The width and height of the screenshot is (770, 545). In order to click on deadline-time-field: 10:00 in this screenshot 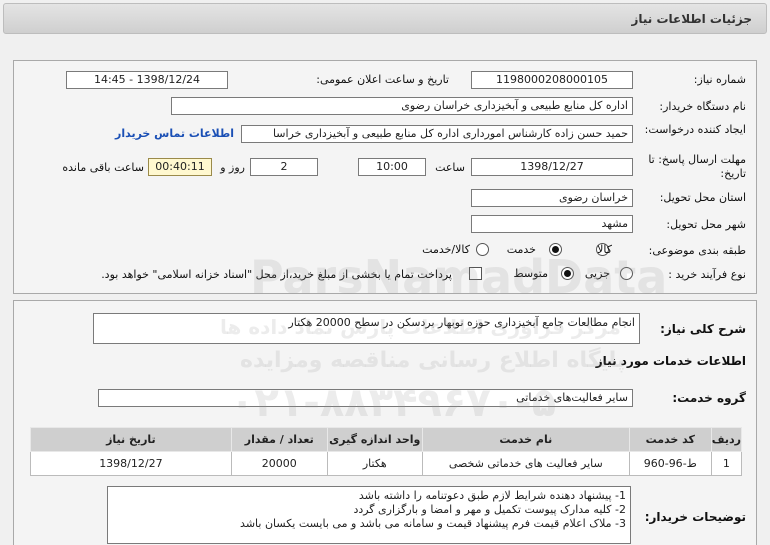, I will do `click(392, 167)`.